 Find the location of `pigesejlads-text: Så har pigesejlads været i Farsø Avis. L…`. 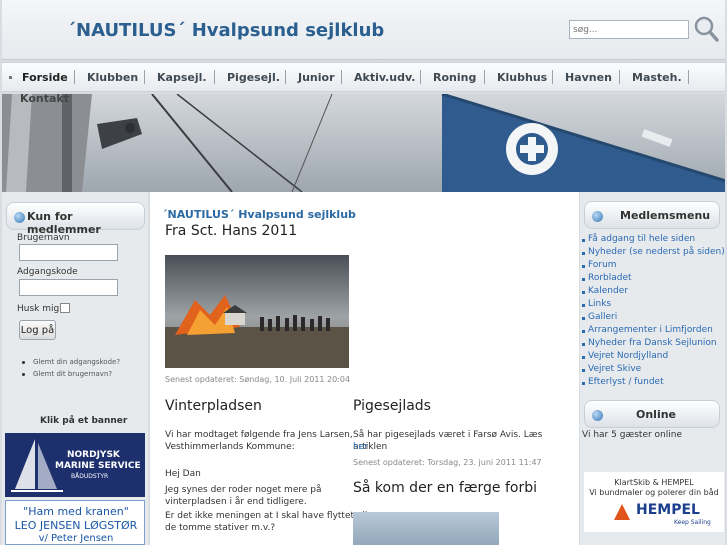

pigesejlads-text: Så har pigesejlads været i Farsø Avis. L… is located at coordinates (448, 441).